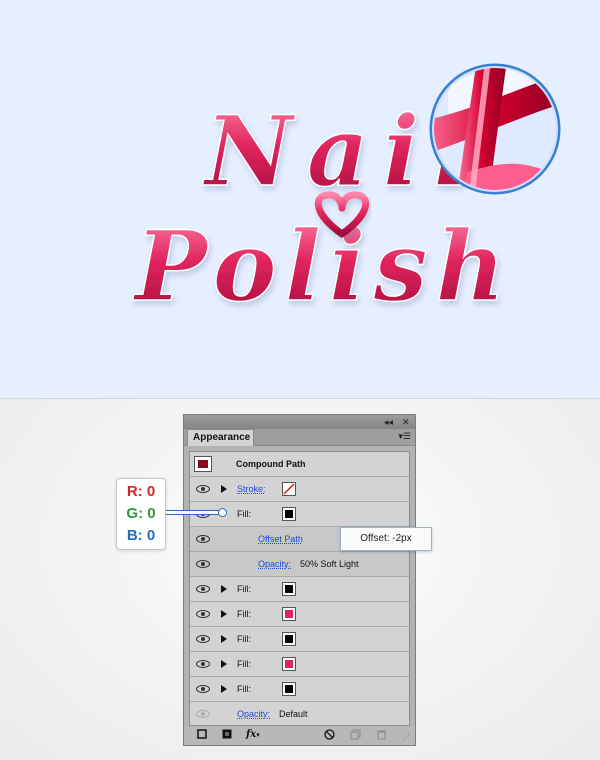 This screenshot has width=600, height=760. What do you see at coordinates (202, 736) in the screenshot?
I see `new-stroke-icon` at bounding box center [202, 736].